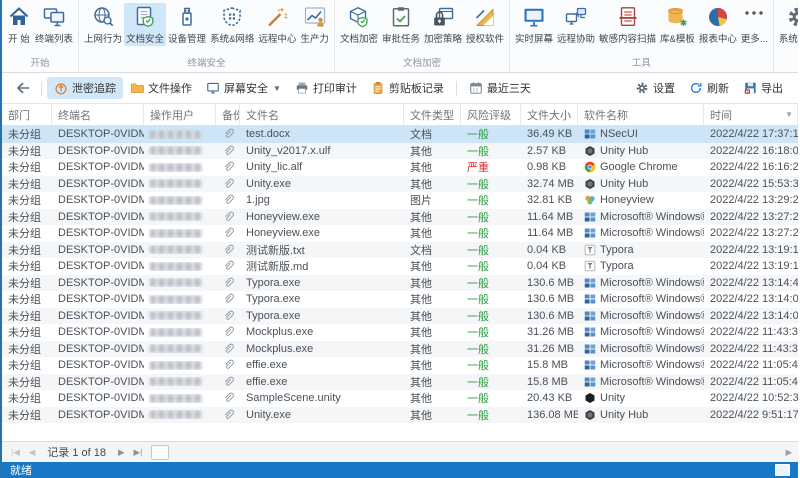 The height and width of the screenshot is (478, 800). What do you see at coordinates (98, 114) in the screenshot?
I see `column-header-1: 终端名` at bounding box center [98, 114].